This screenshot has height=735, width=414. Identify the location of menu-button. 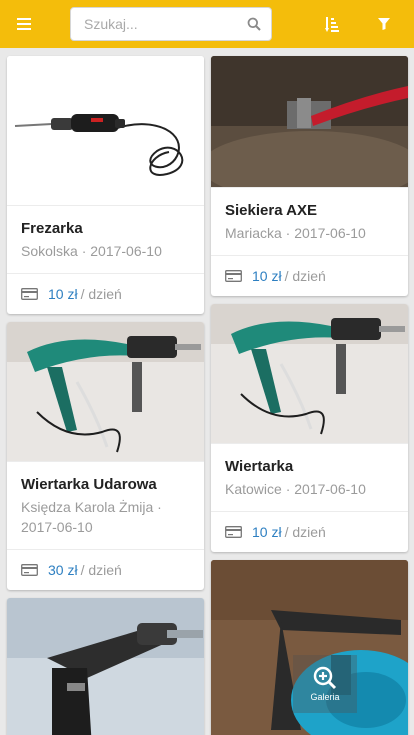
(24, 24).